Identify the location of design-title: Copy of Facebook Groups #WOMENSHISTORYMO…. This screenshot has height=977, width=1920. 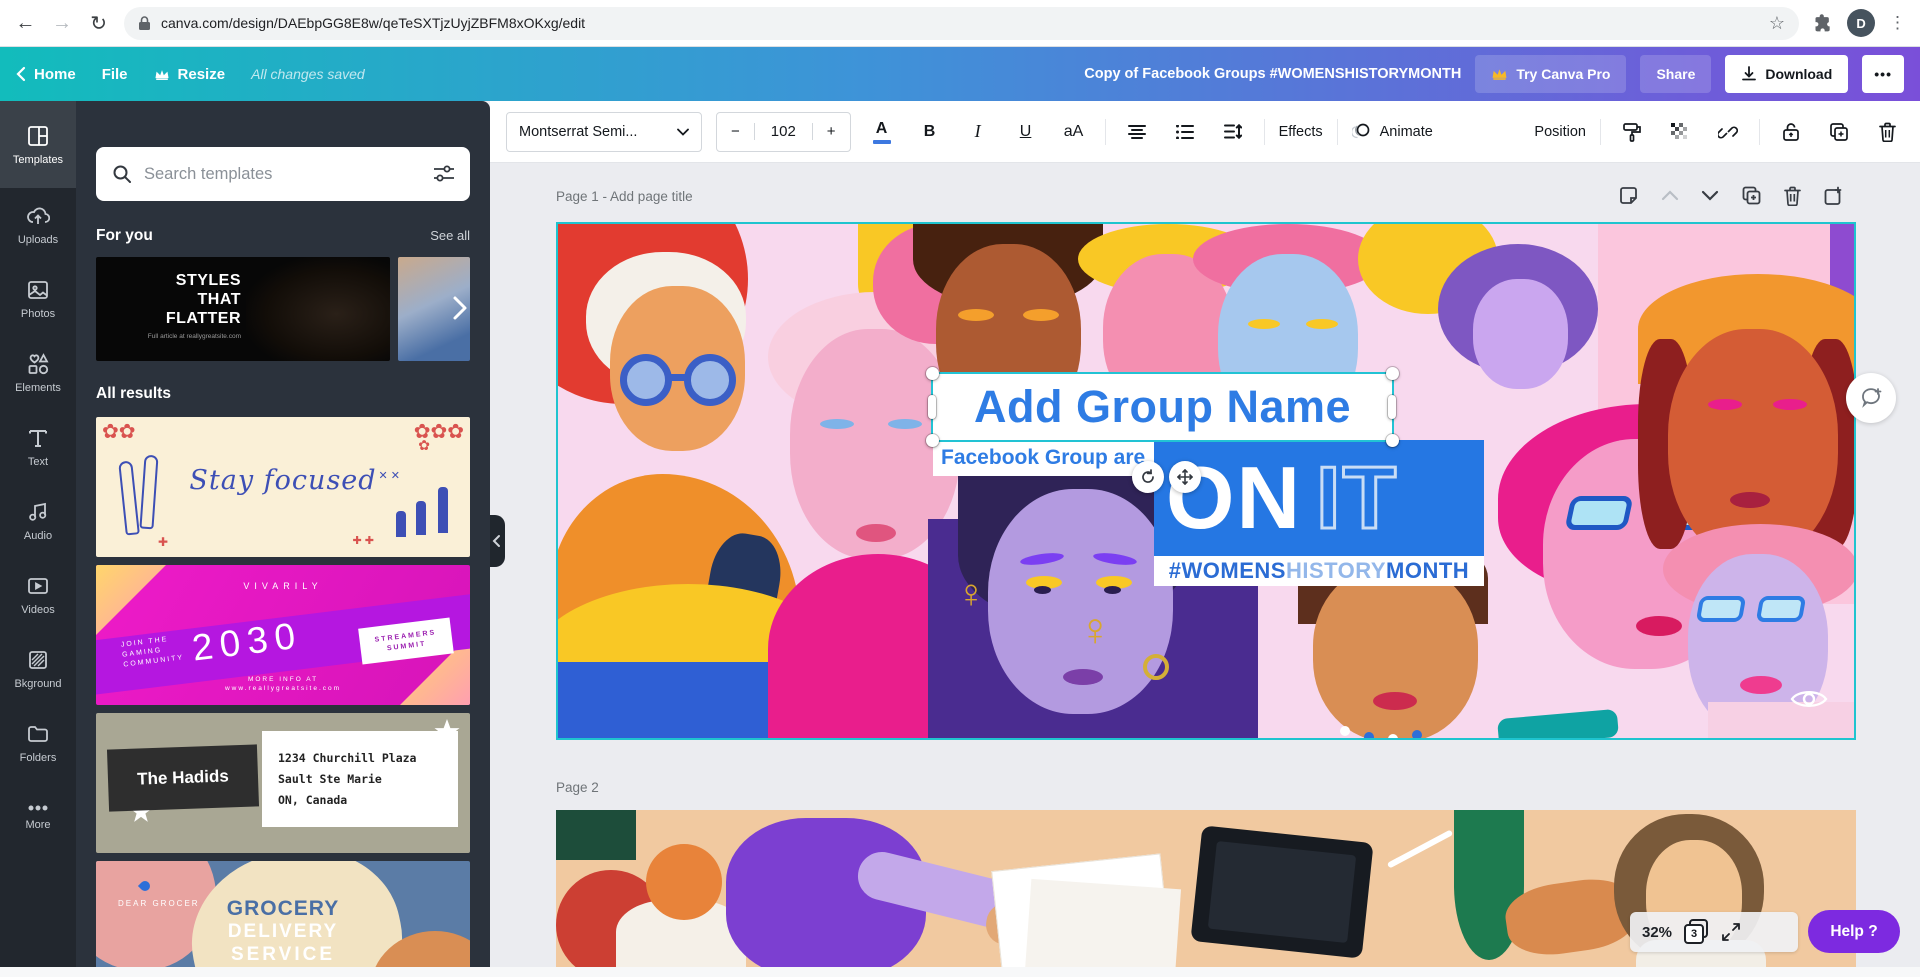
(1272, 74).